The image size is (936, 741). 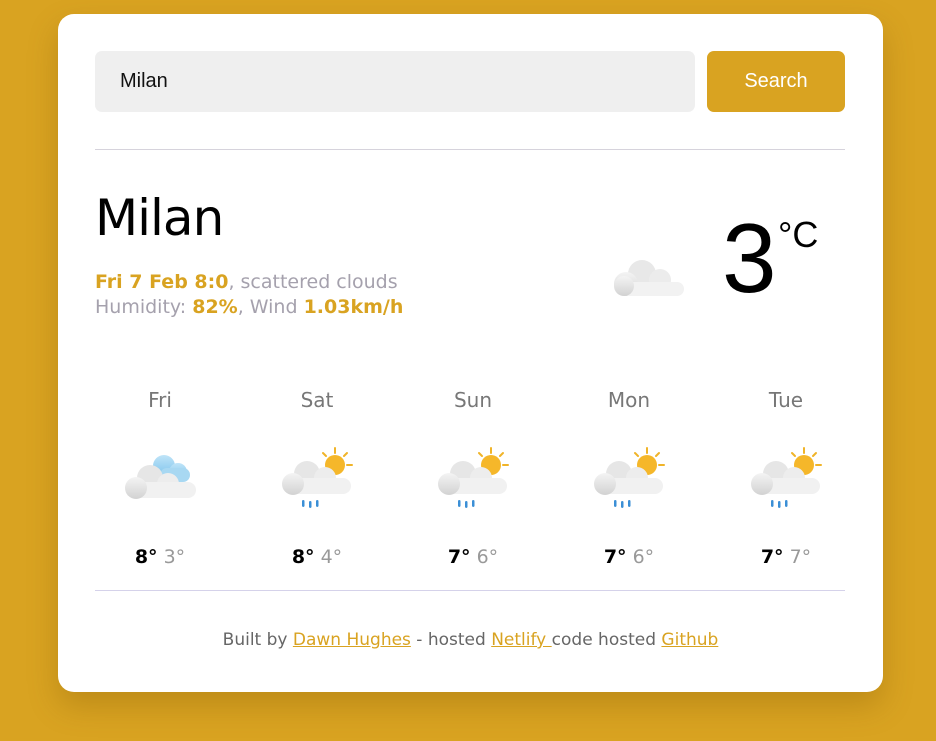 I want to click on humidity-wind-line: Humidity: 82%, Wind 1.03km/h, so click(x=249, y=307).